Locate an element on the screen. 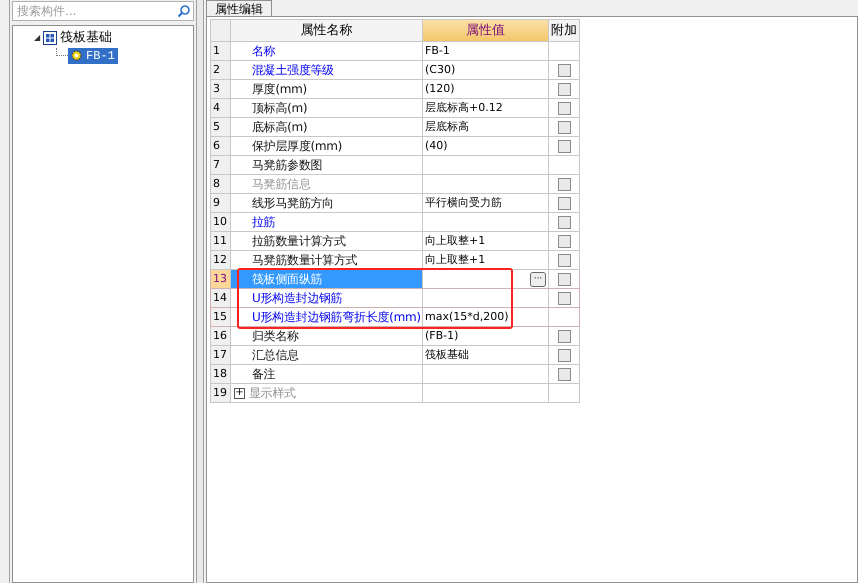  row-number: 11 is located at coordinates (221, 241).